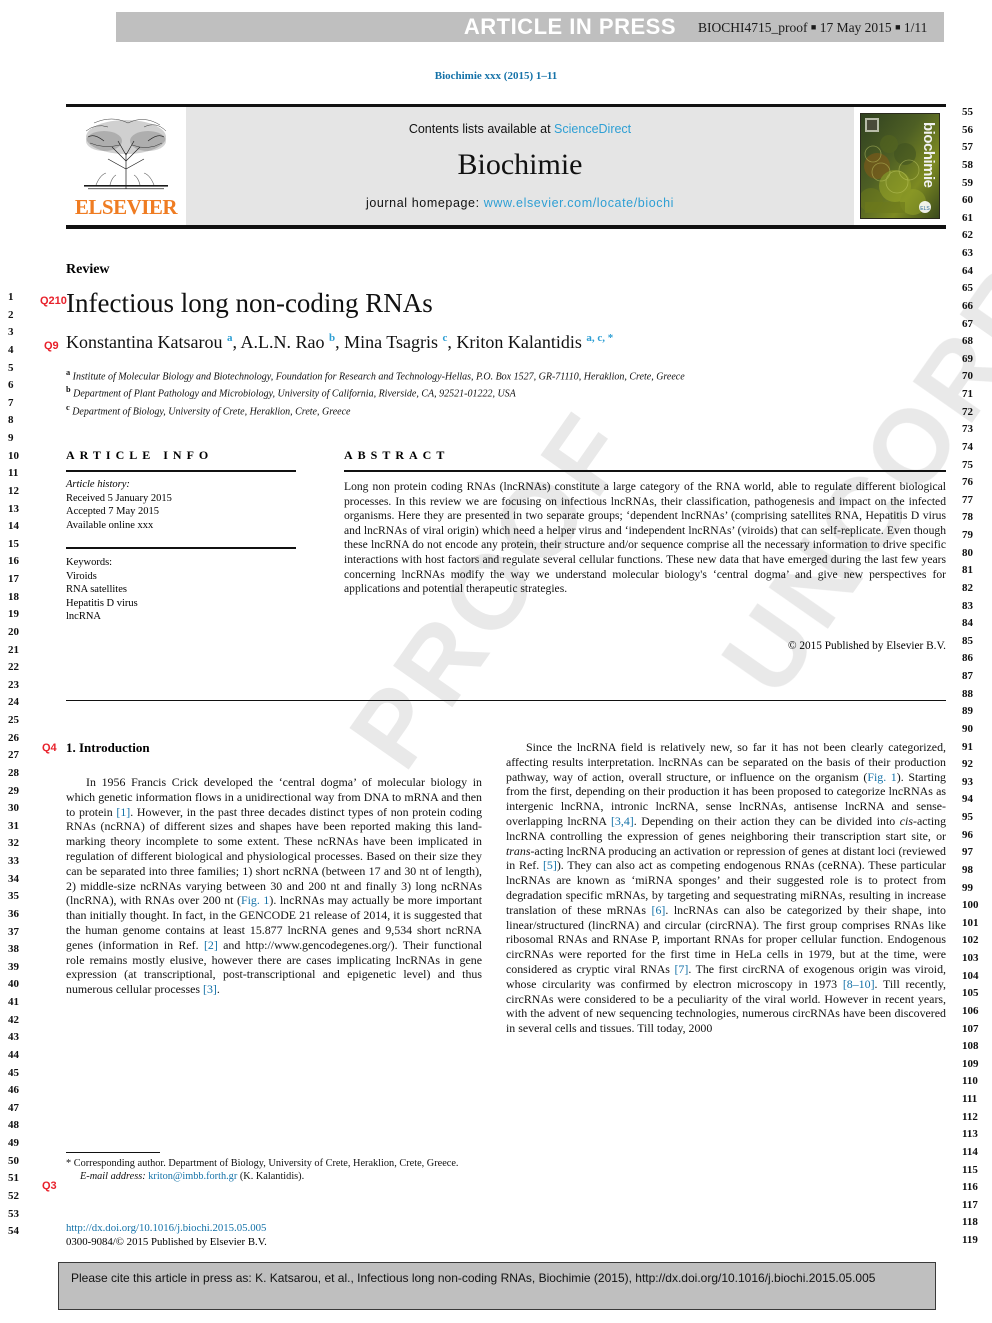 This screenshot has height=1323, width=992. I want to click on contents-prefix: Contents lists available at, so click(481, 129).